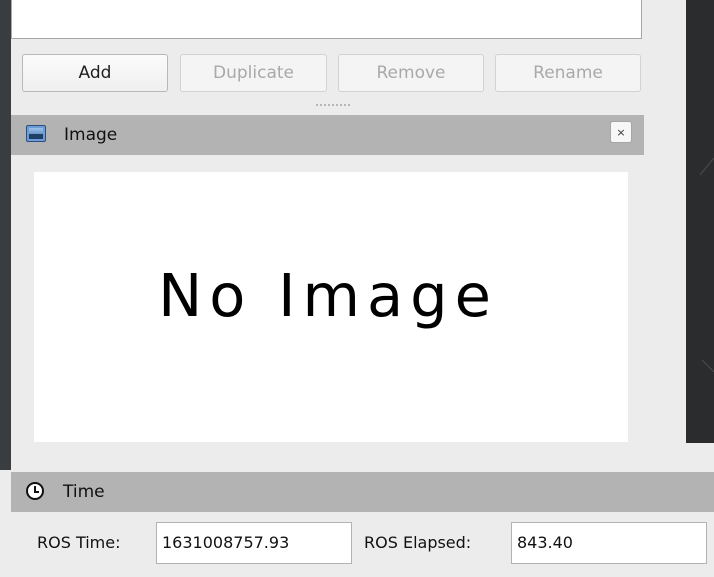  Describe the element at coordinates (411, 73) in the screenshot. I see `remove-button: Remove` at that location.